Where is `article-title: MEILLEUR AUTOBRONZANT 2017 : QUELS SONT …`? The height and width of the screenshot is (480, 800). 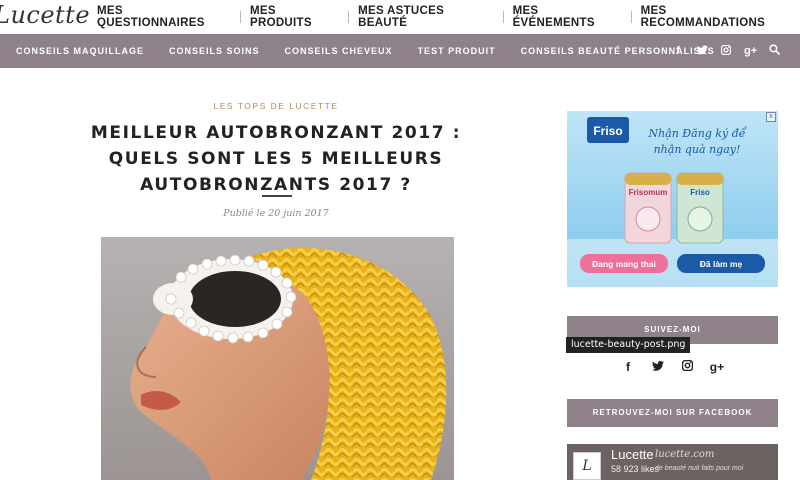
article-title: MEILLEUR AUTOBRONZANT 2017 : QUELS SONT … is located at coordinates (276, 159).